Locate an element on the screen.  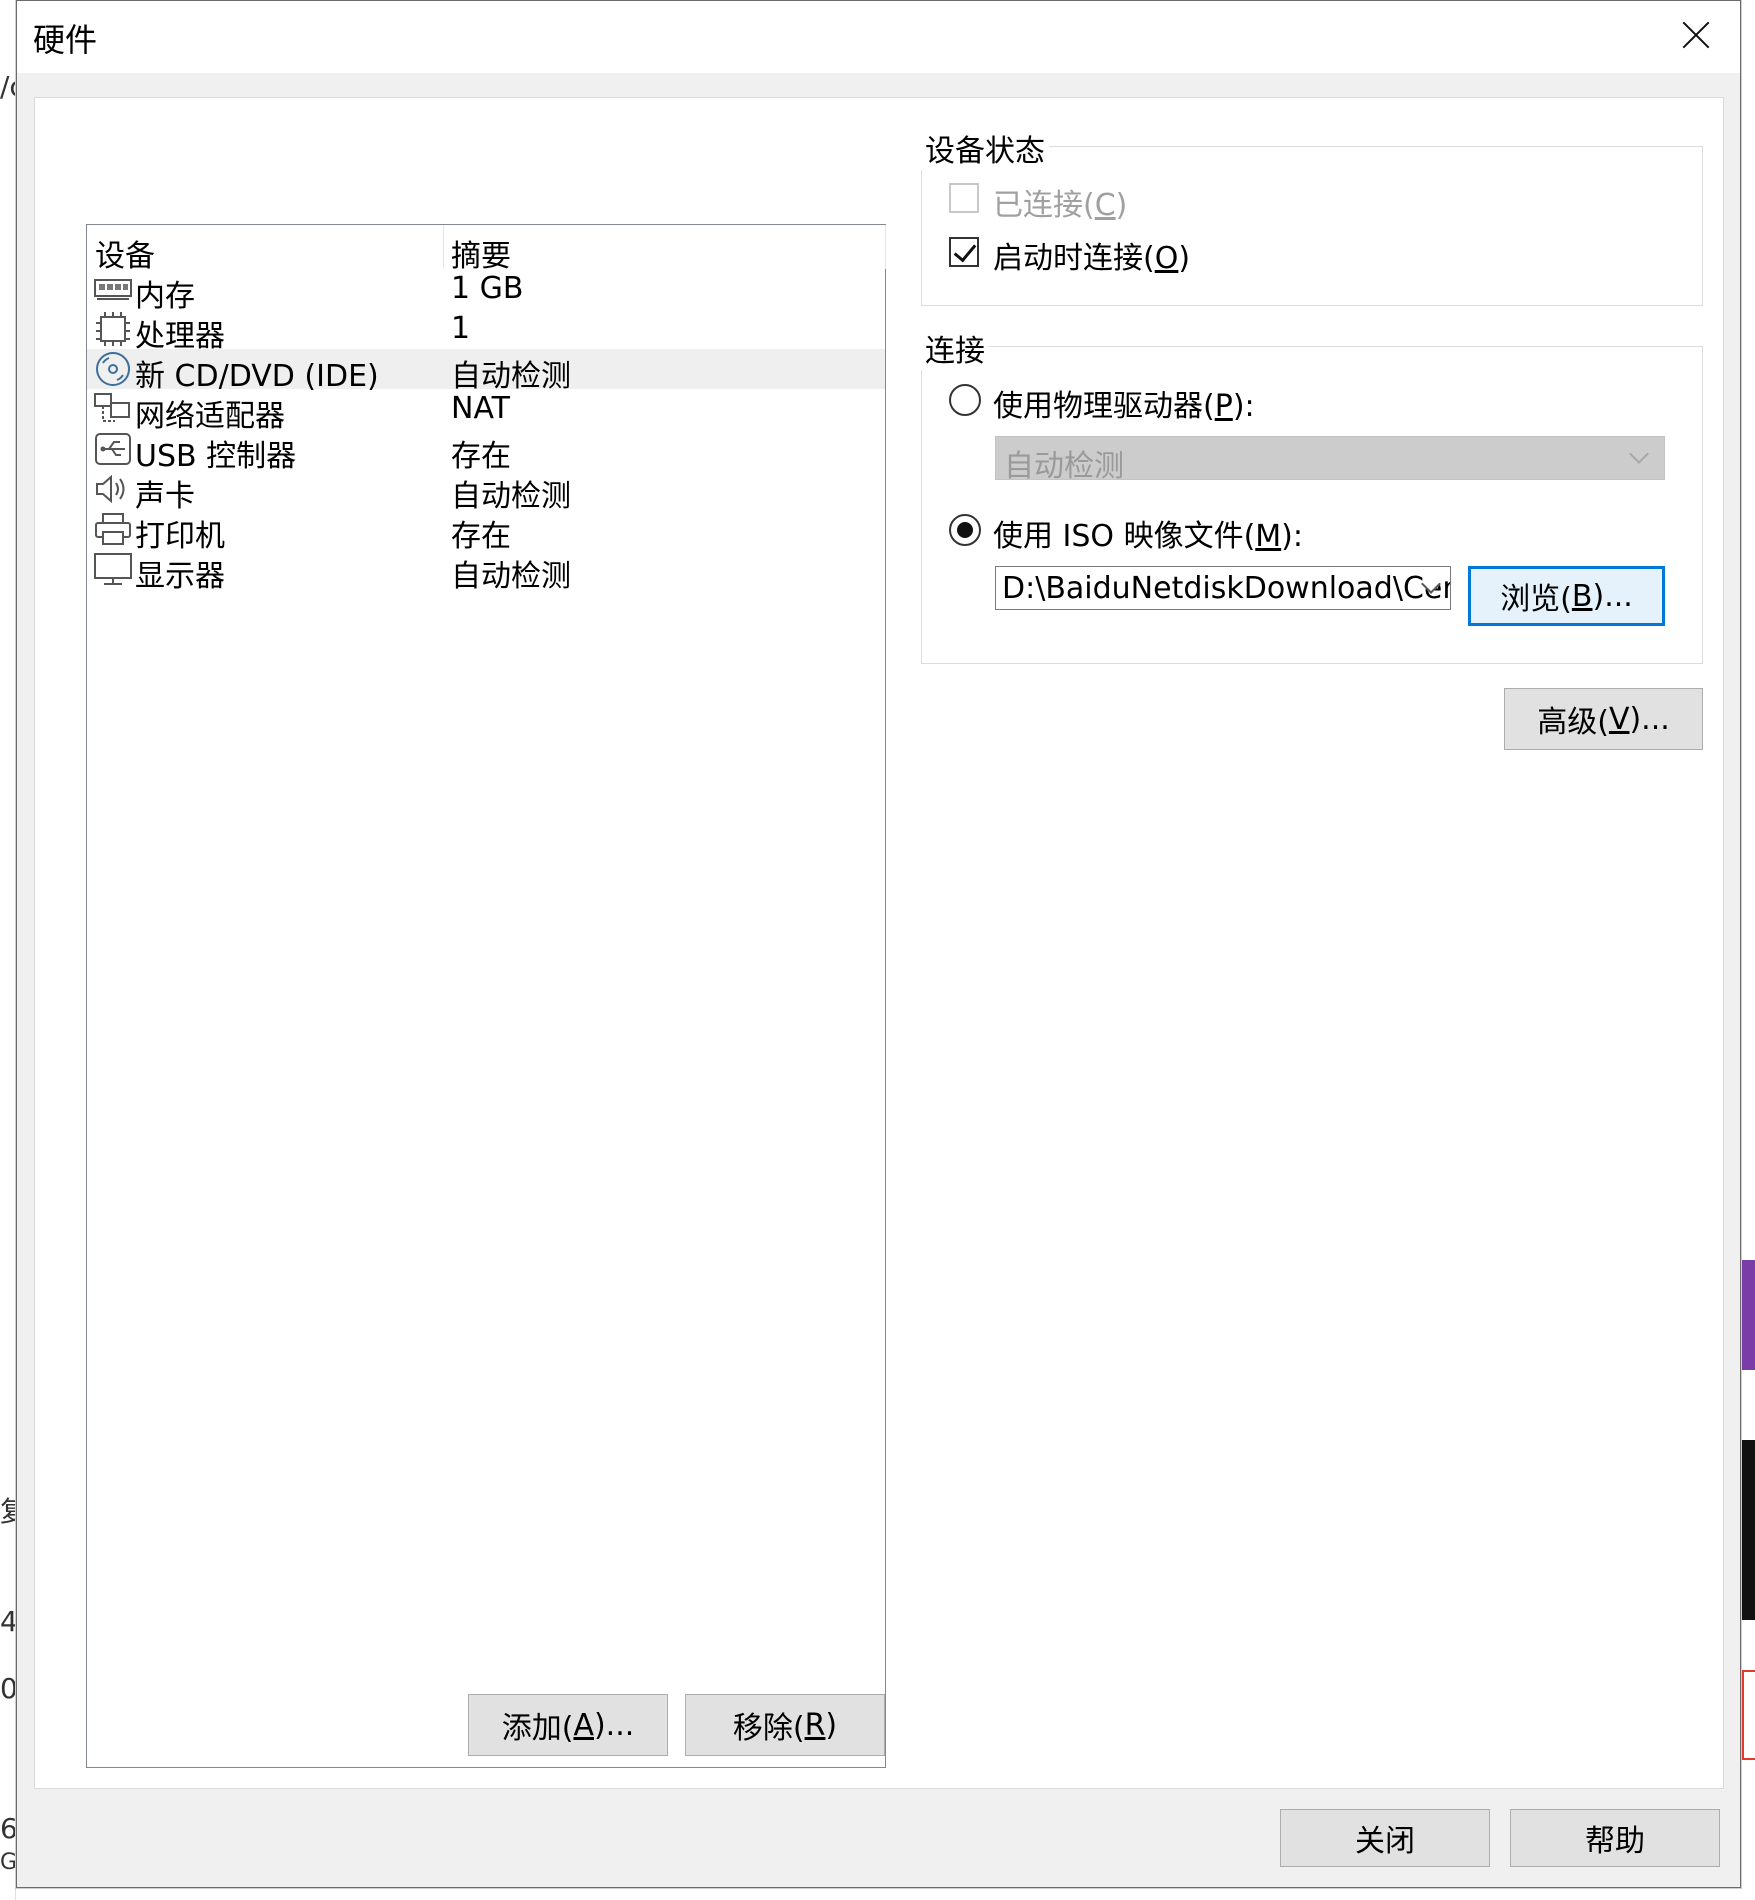
usb-icon is located at coordinates (113, 449).